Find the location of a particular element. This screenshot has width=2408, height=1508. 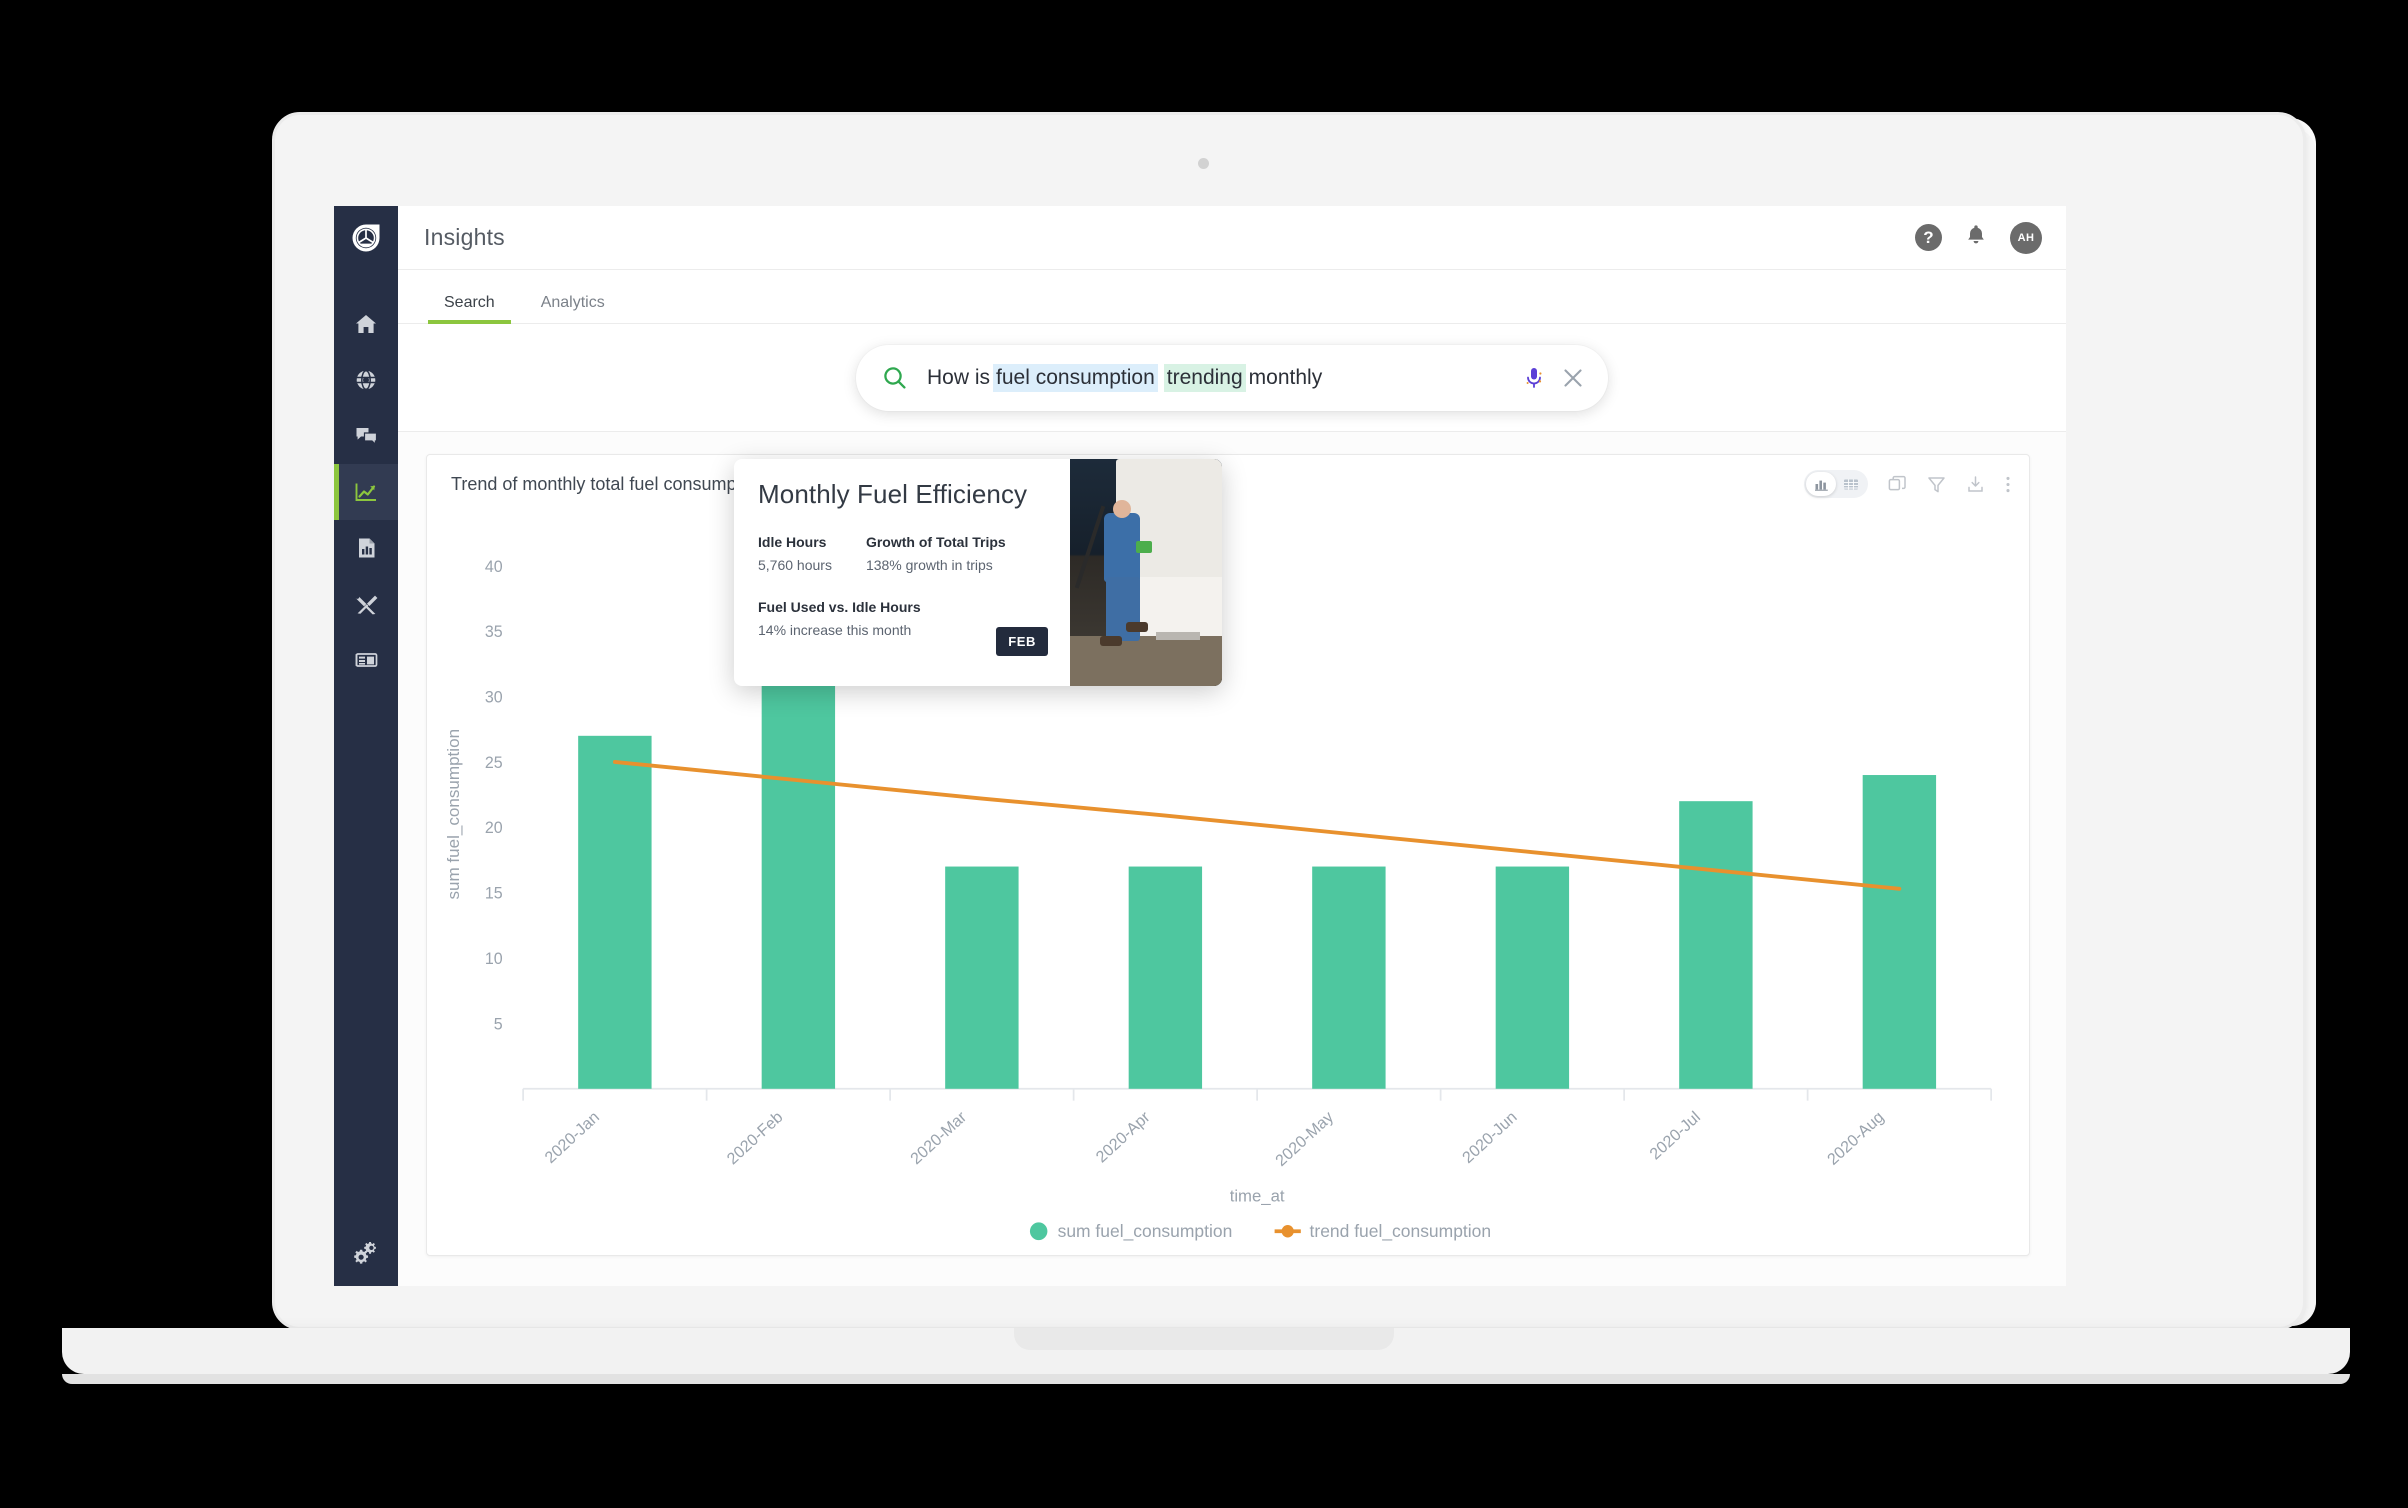

photo-fuel-nozzle is located at coordinates (1144, 546).